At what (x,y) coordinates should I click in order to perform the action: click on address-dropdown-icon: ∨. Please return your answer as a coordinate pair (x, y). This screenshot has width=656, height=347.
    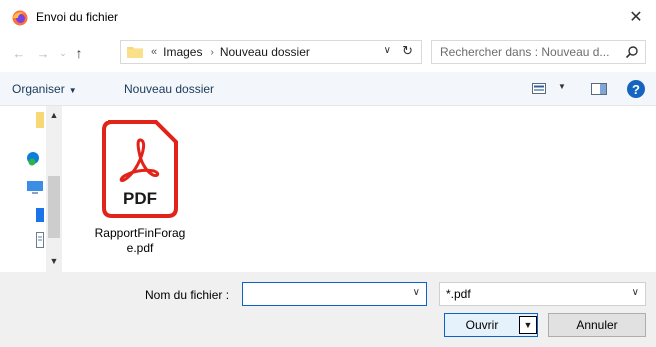
    Looking at the image, I should click on (387, 50).